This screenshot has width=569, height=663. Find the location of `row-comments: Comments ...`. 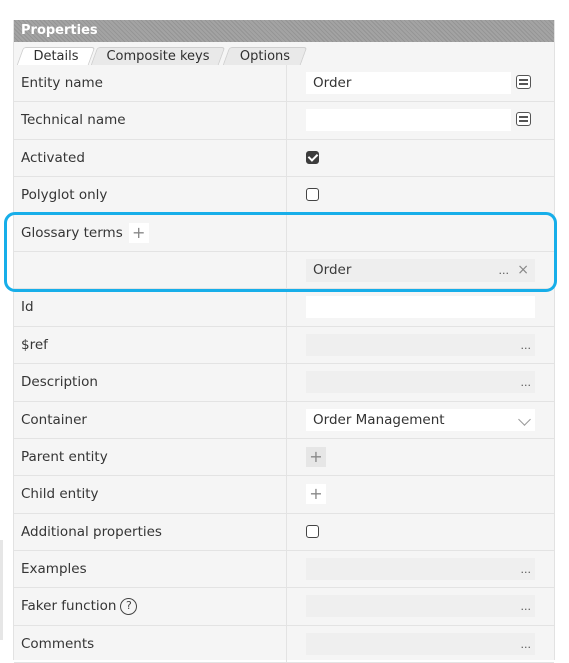

row-comments: Comments ... is located at coordinates (284, 644).